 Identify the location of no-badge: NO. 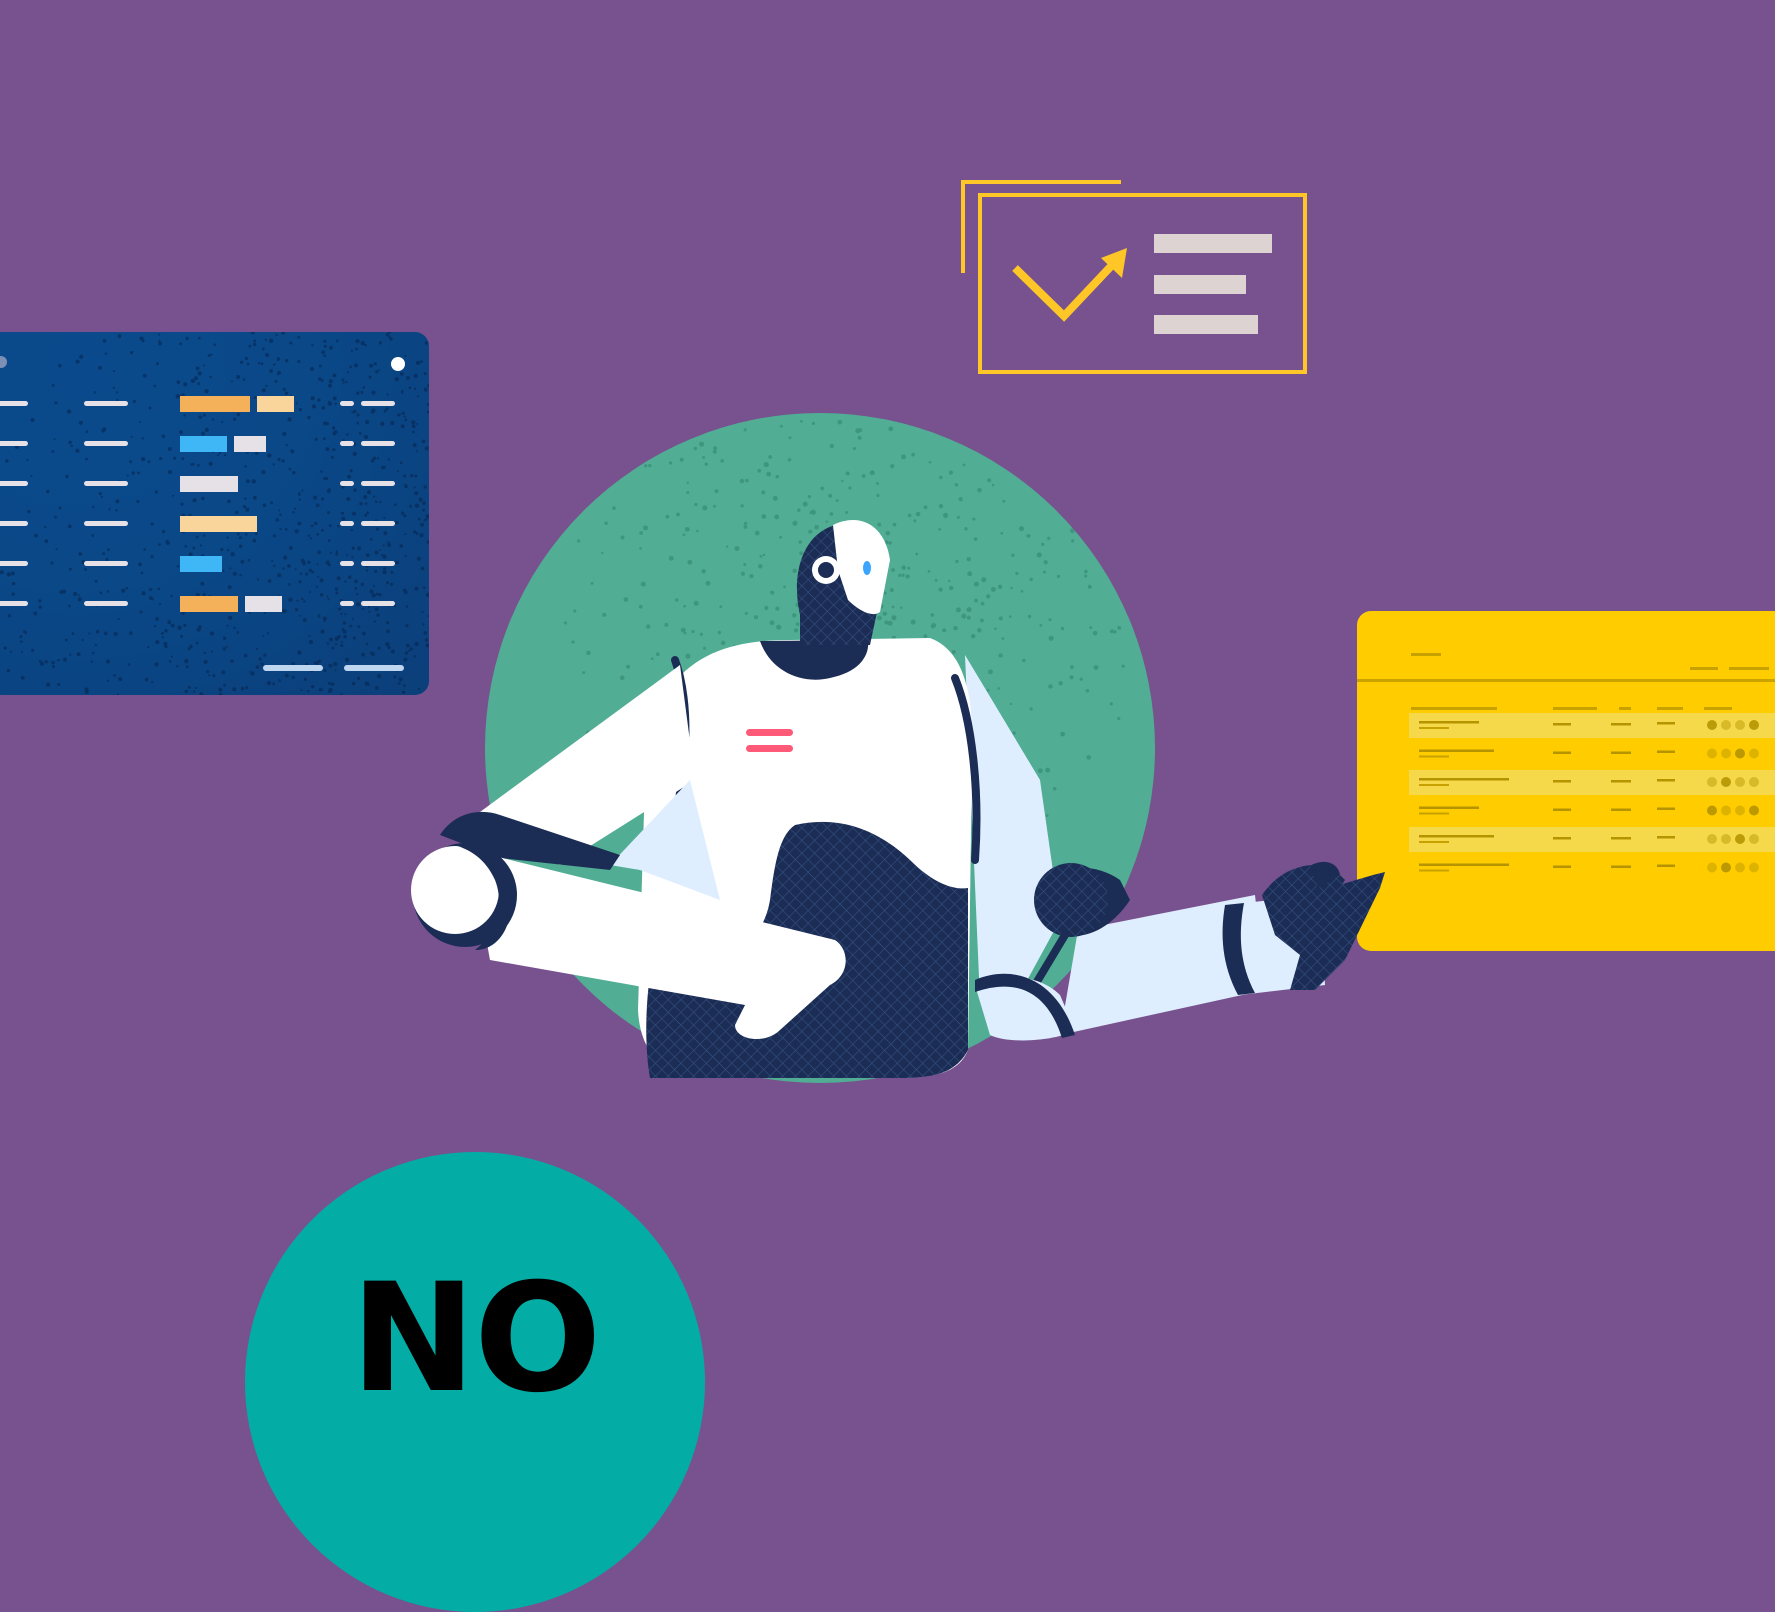
(475, 1382).